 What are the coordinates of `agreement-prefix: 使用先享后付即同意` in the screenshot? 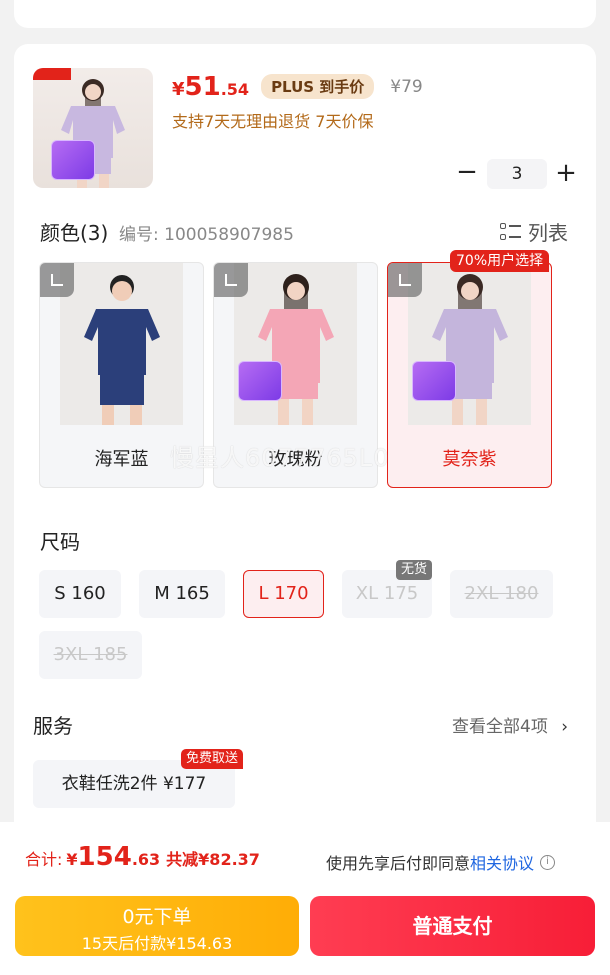 It's located at (398, 863).